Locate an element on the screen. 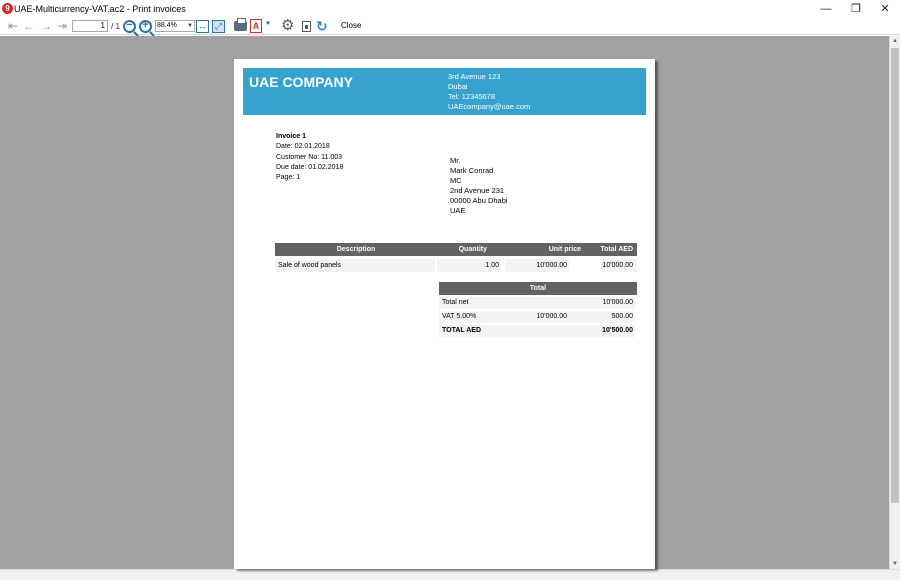 Image resolution: width=900 pixels, height=580 pixels. last-page-icon: ⇥ is located at coordinates (62, 26).